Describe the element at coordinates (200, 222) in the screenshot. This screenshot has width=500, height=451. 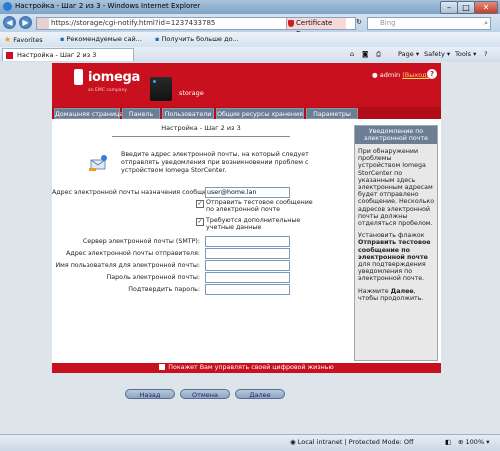
I see `credentials-checkbox: ✓` at that location.